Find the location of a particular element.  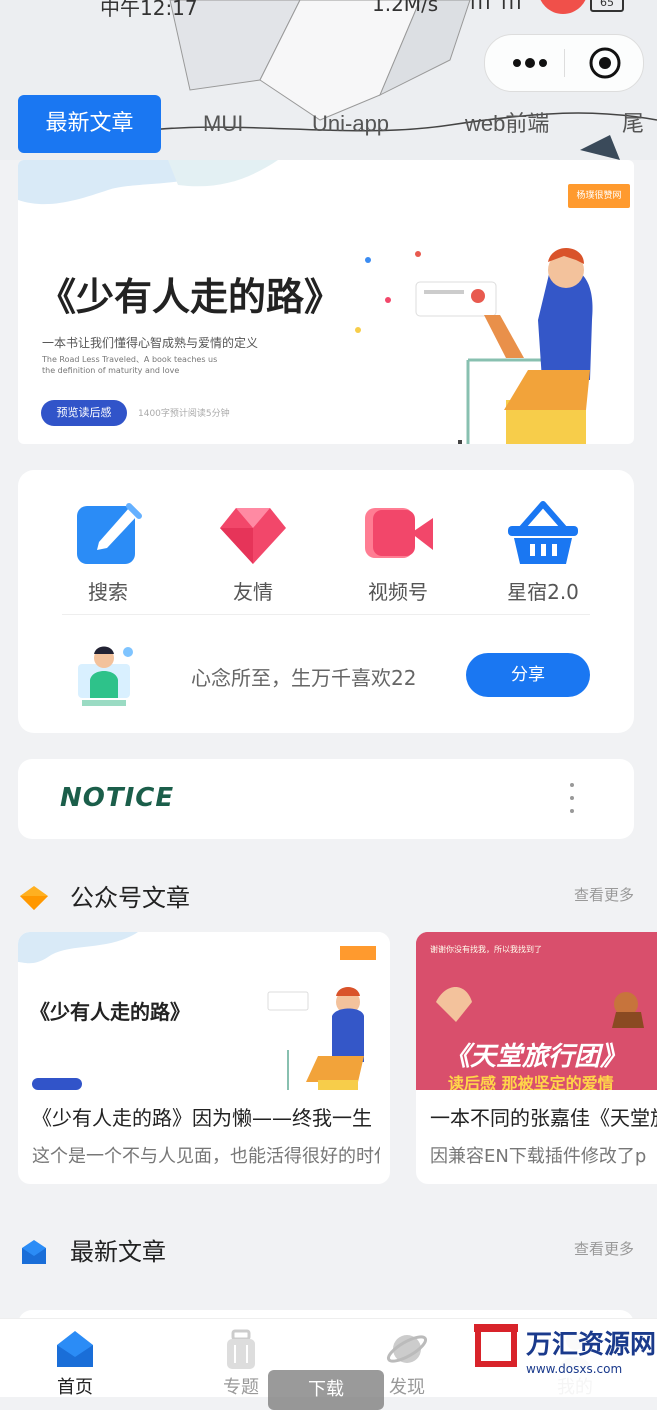

notice-label: NOTICE is located at coordinates (117, 798).